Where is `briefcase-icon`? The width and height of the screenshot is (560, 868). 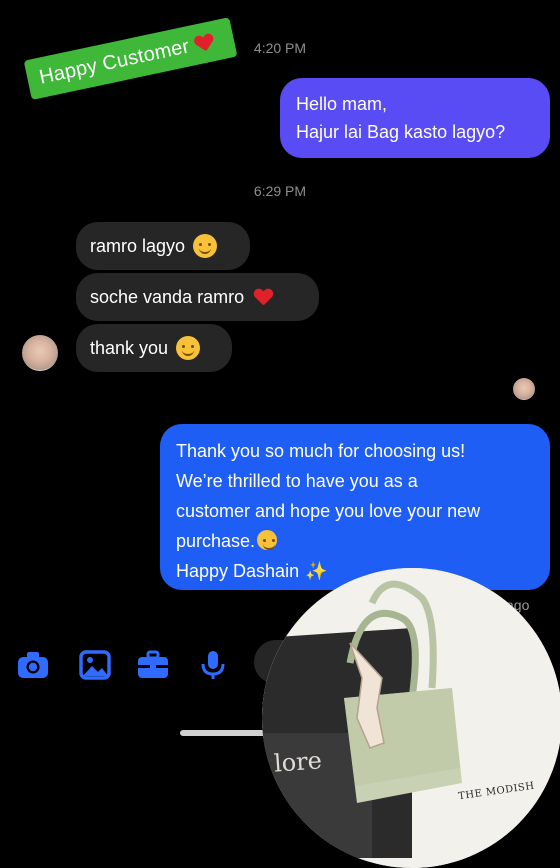
briefcase-icon is located at coordinates (153, 665).